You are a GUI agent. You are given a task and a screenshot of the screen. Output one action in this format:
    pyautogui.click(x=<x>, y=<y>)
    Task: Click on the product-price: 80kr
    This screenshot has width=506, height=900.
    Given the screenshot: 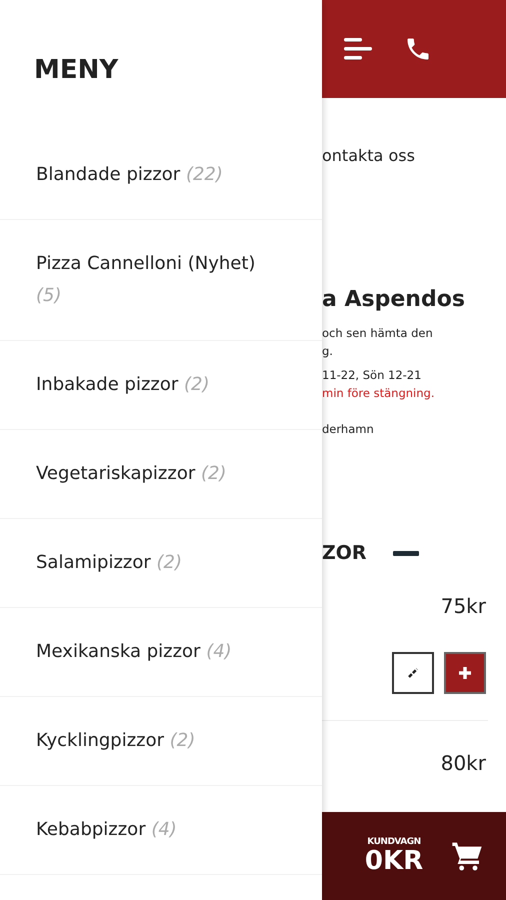 What is the action you would take?
    pyautogui.click(x=463, y=763)
    